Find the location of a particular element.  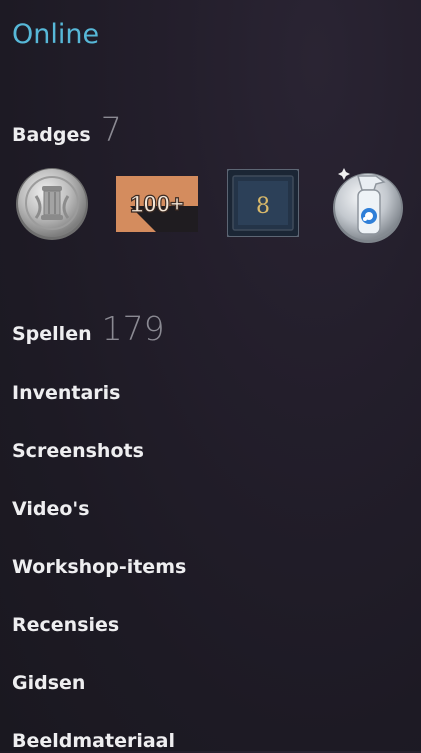

badge-list: 100+ 8 is located at coordinates (210, 204).